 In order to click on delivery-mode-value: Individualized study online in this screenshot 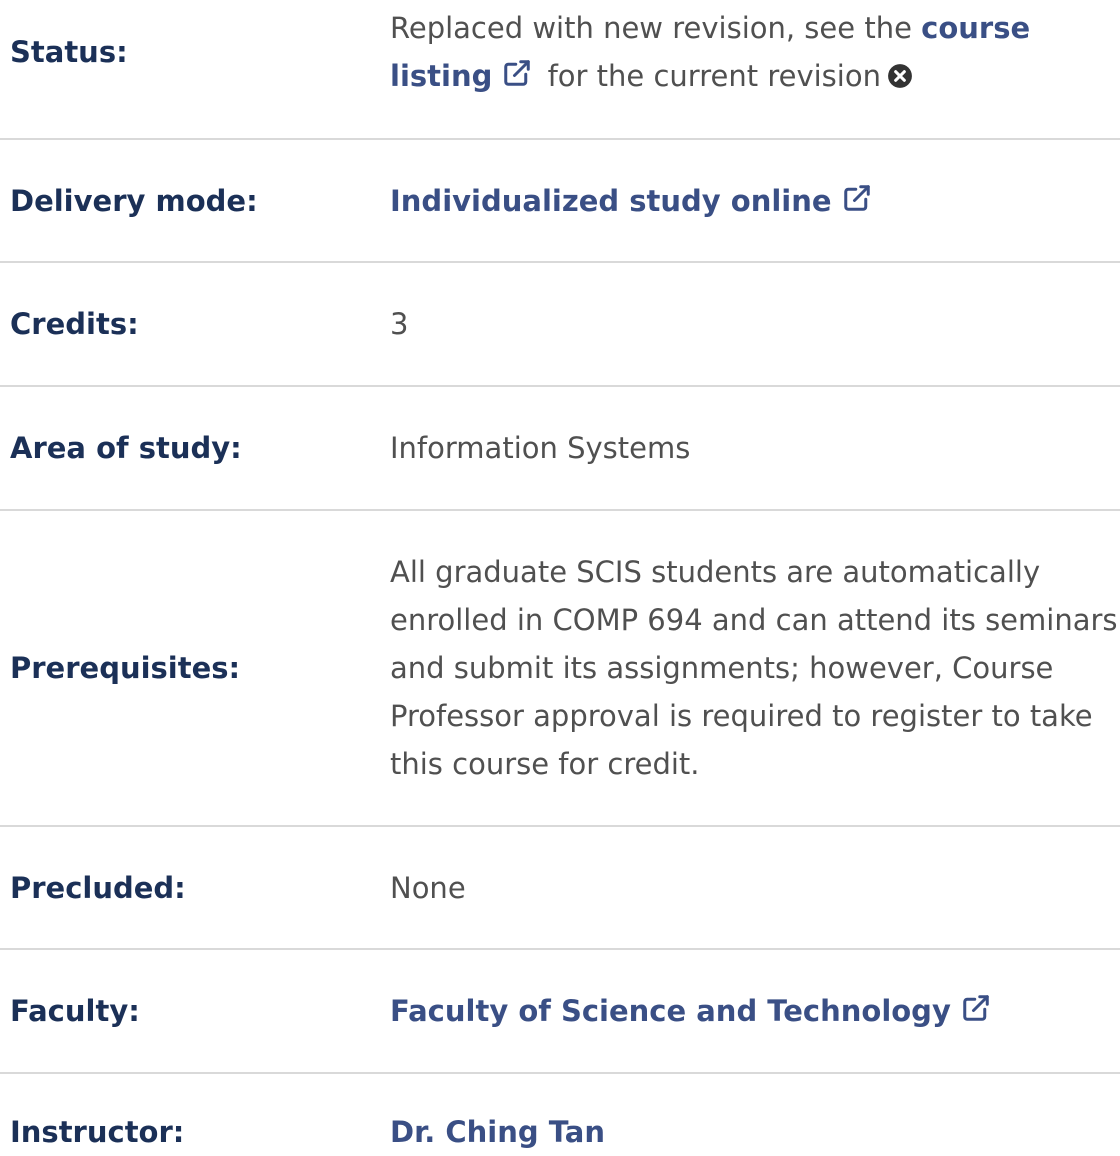, I will do `click(755, 201)`.